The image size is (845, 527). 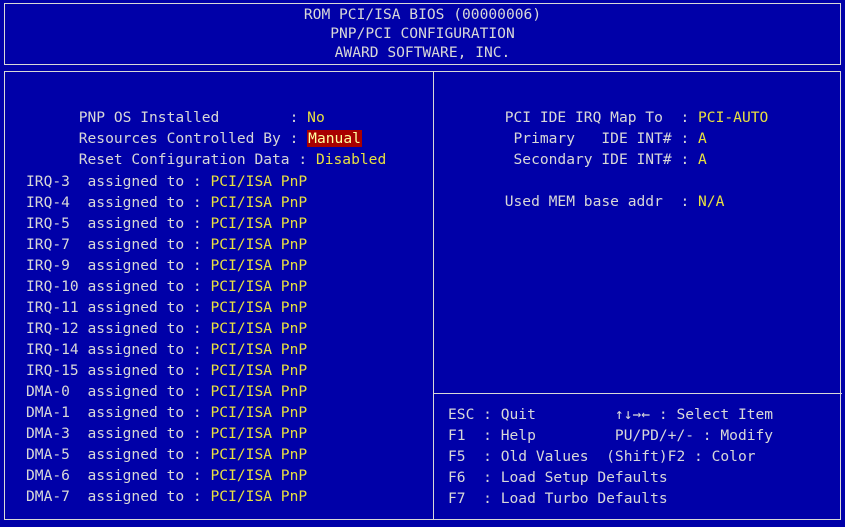 I want to click on pci-ide-irq-map-value: PCI-AUTO, so click(x=733, y=117).